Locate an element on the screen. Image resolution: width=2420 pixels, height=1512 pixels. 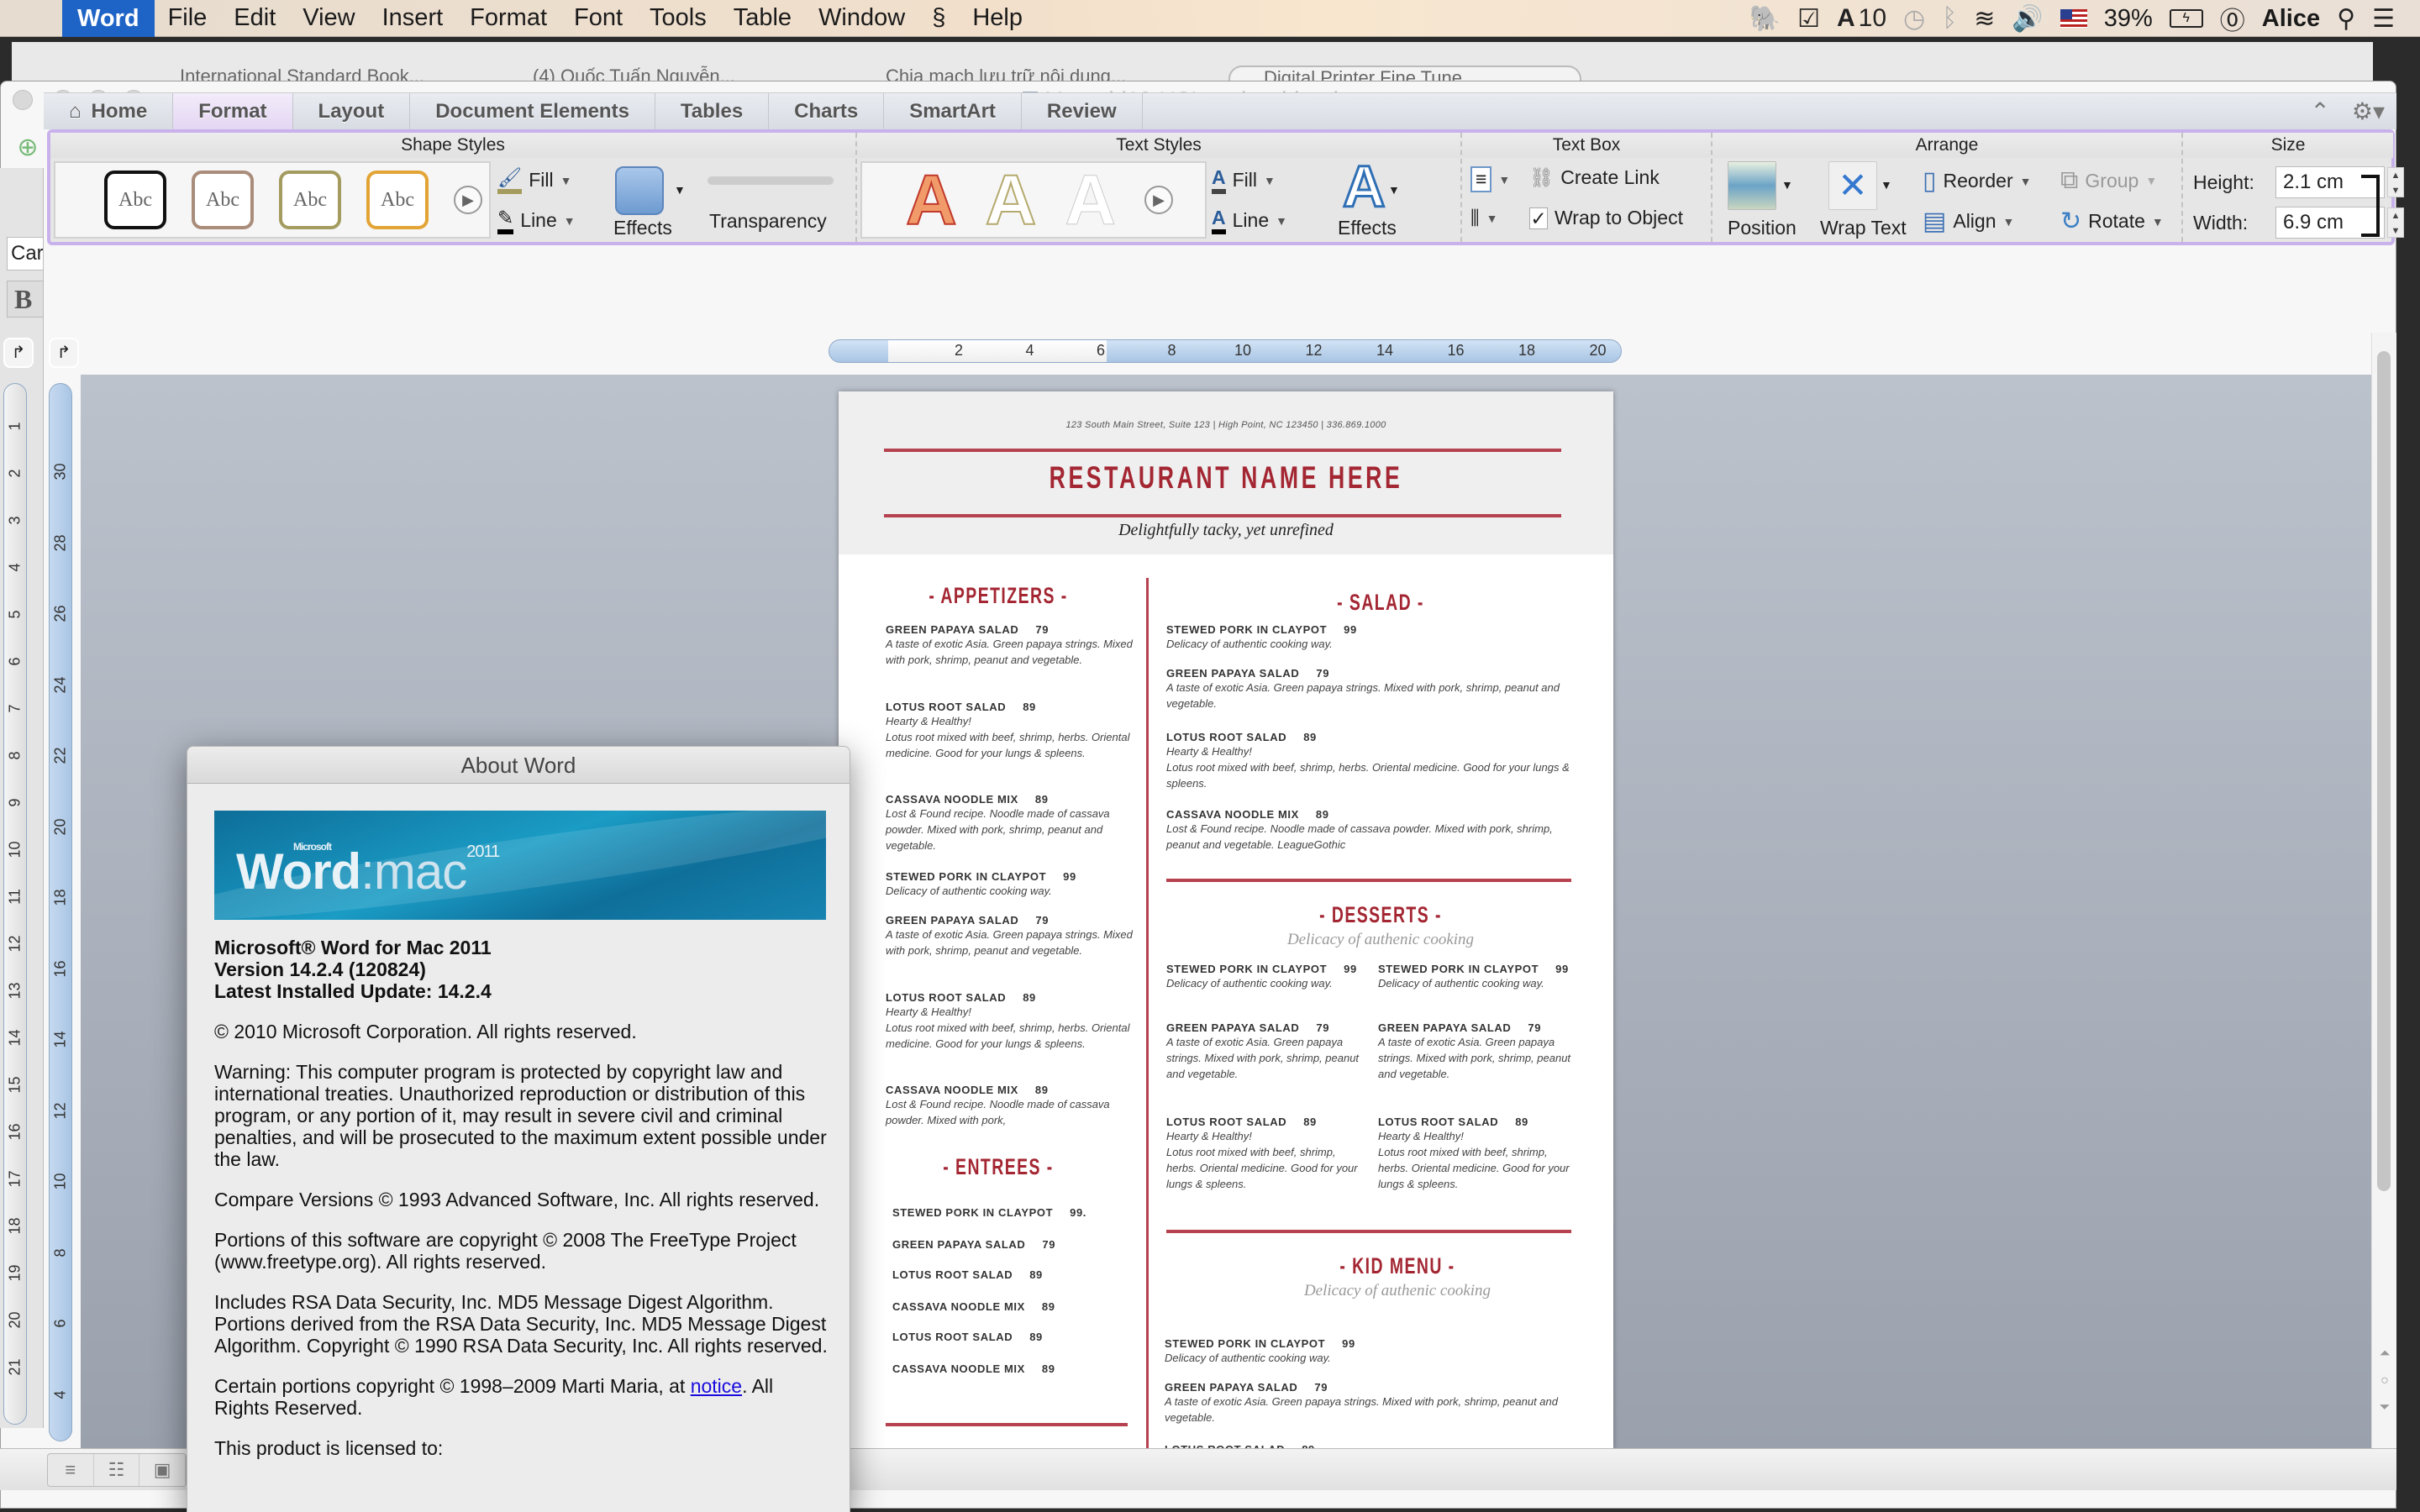
menu-view: View is located at coordinates (329, 18).